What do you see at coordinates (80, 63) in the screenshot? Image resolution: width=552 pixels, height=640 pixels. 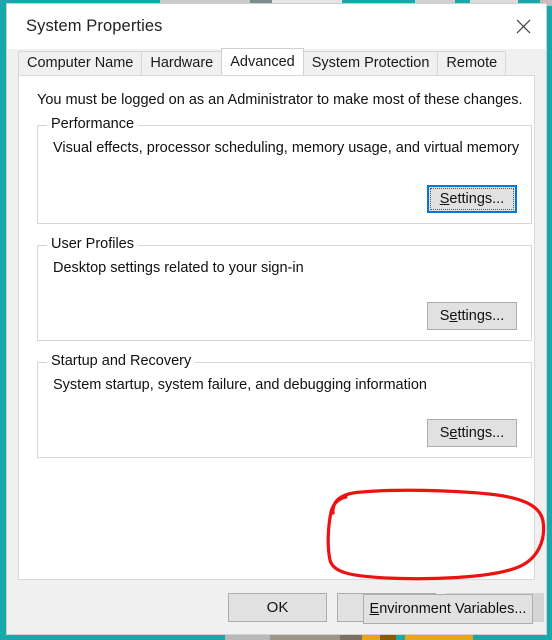 I see `tab-computer-name: Computer Name` at bounding box center [80, 63].